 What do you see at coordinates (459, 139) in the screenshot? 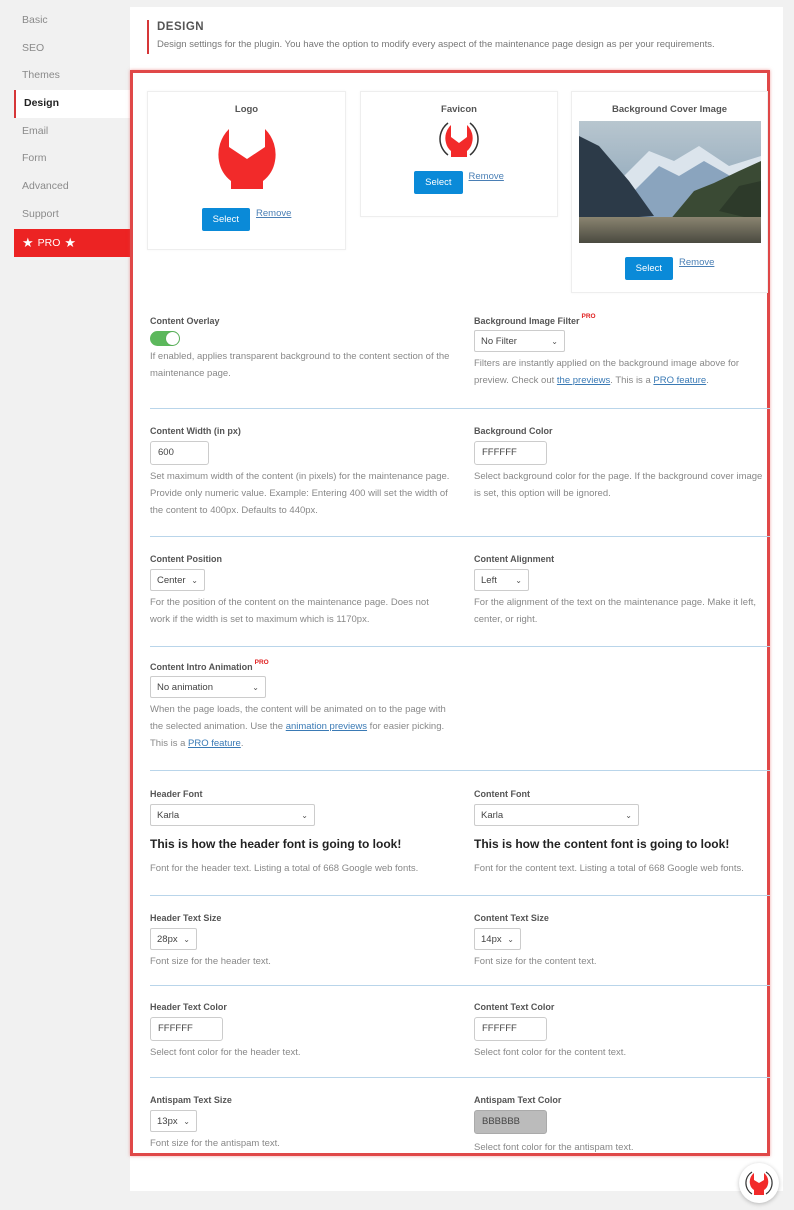
I see `favicon-wrench-icon` at bounding box center [459, 139].